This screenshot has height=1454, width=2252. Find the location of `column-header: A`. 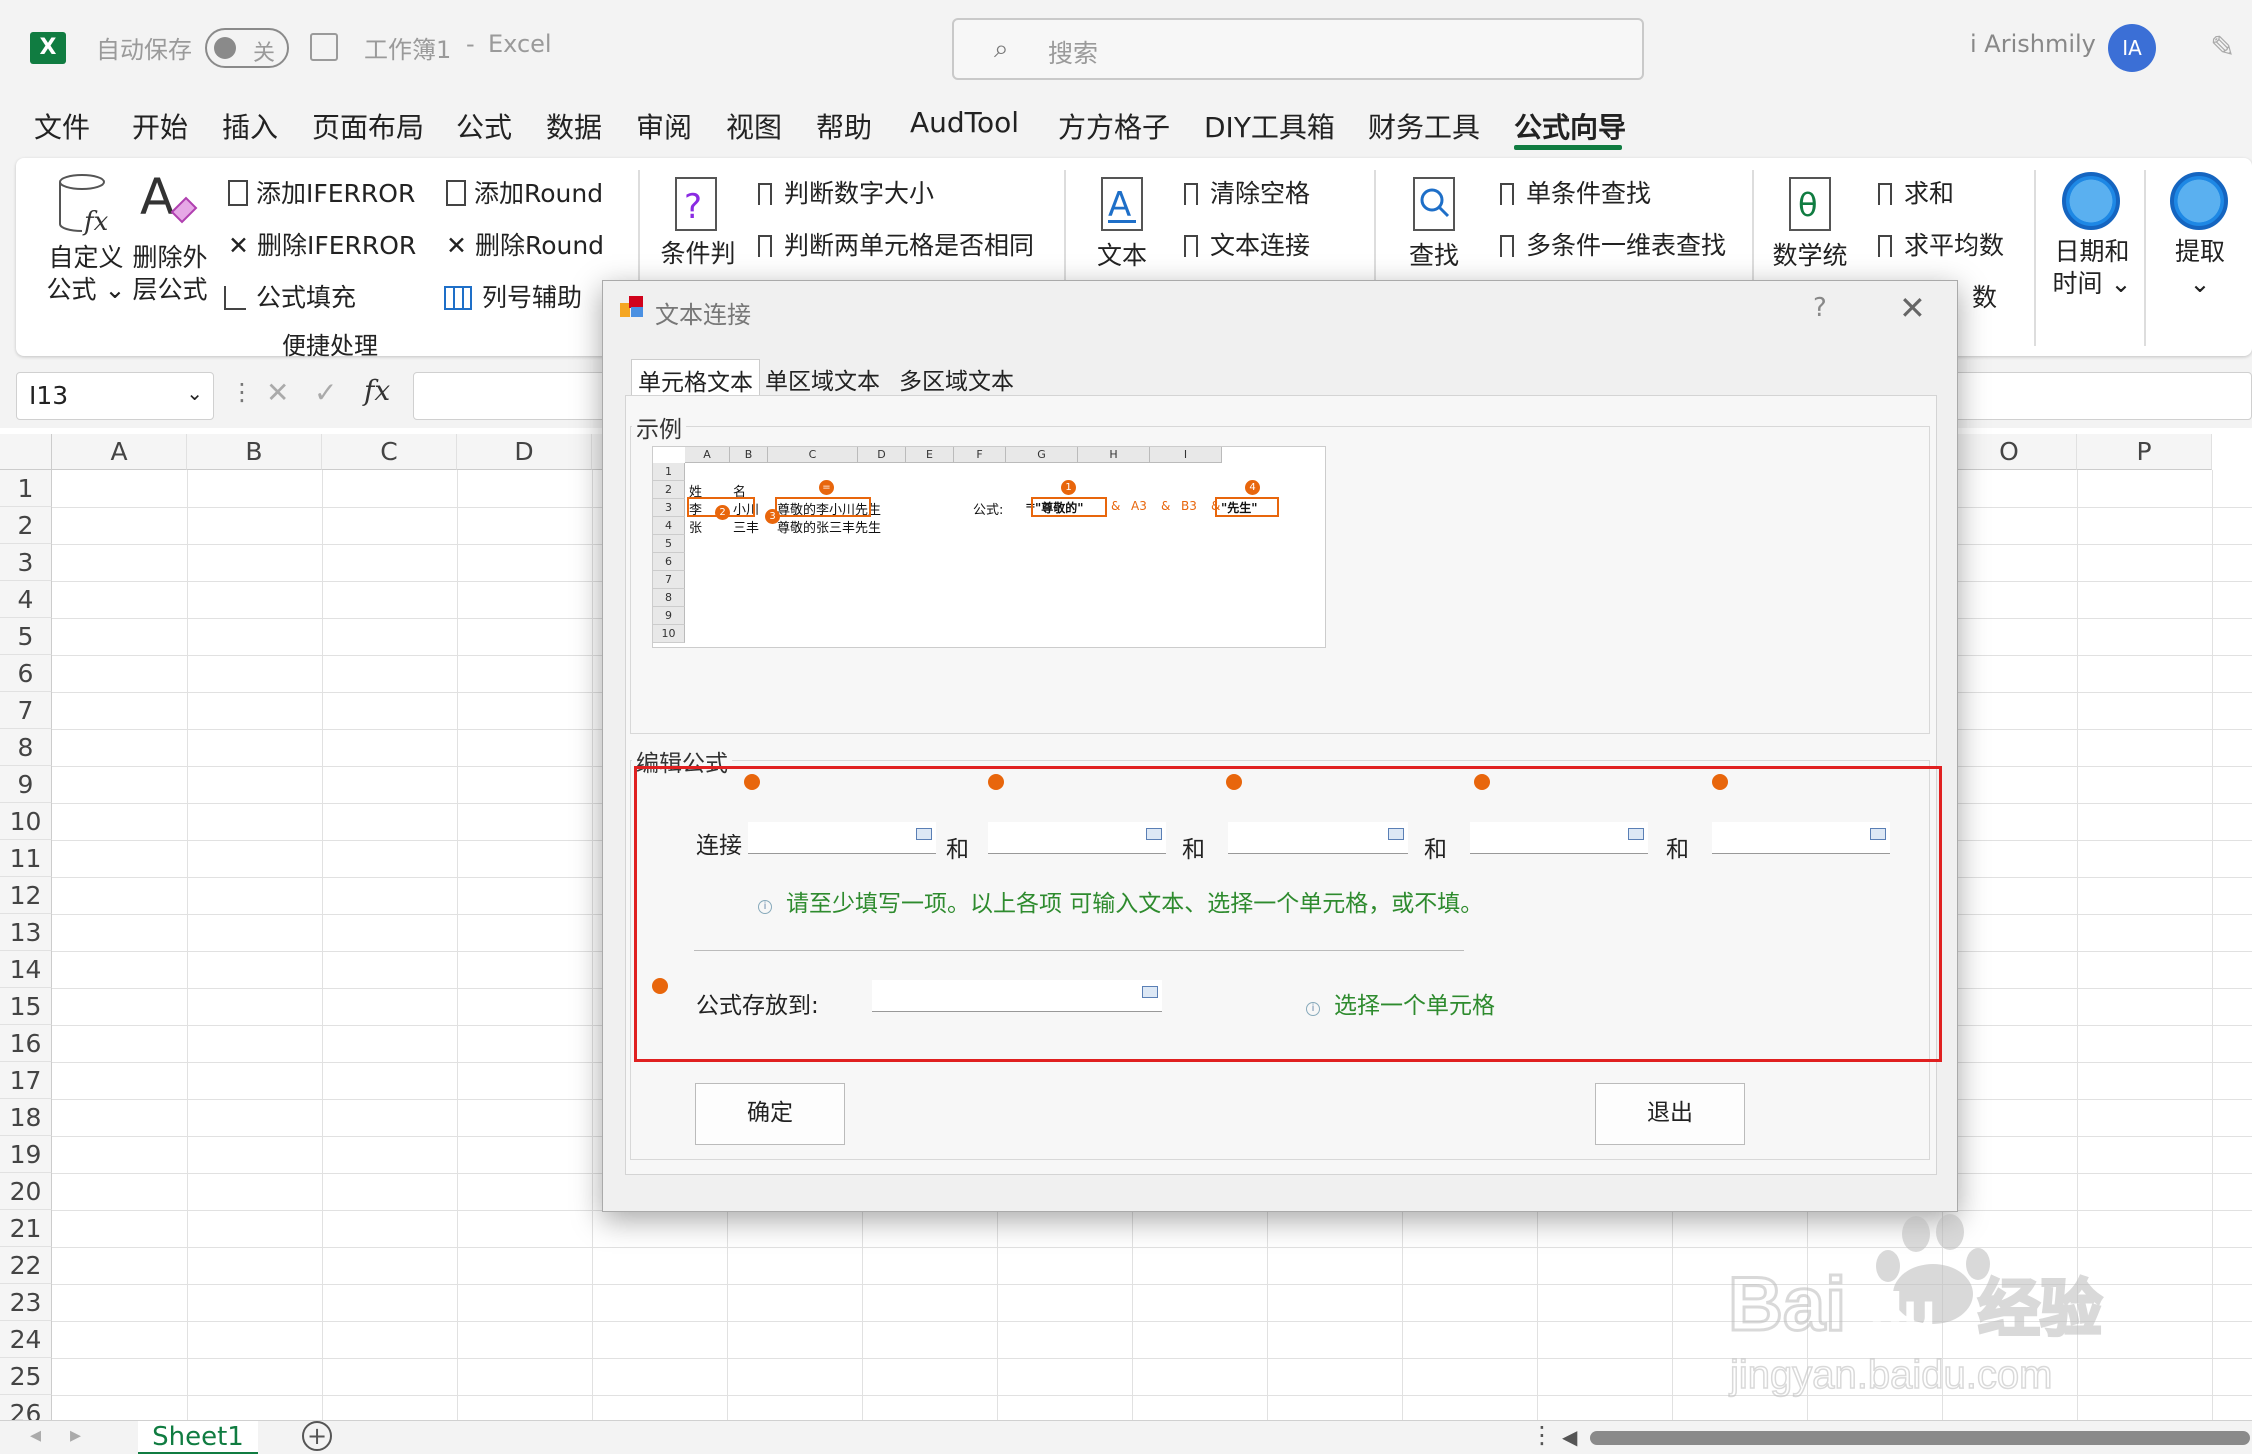

column-header: A is located at coordinates (119, 452).